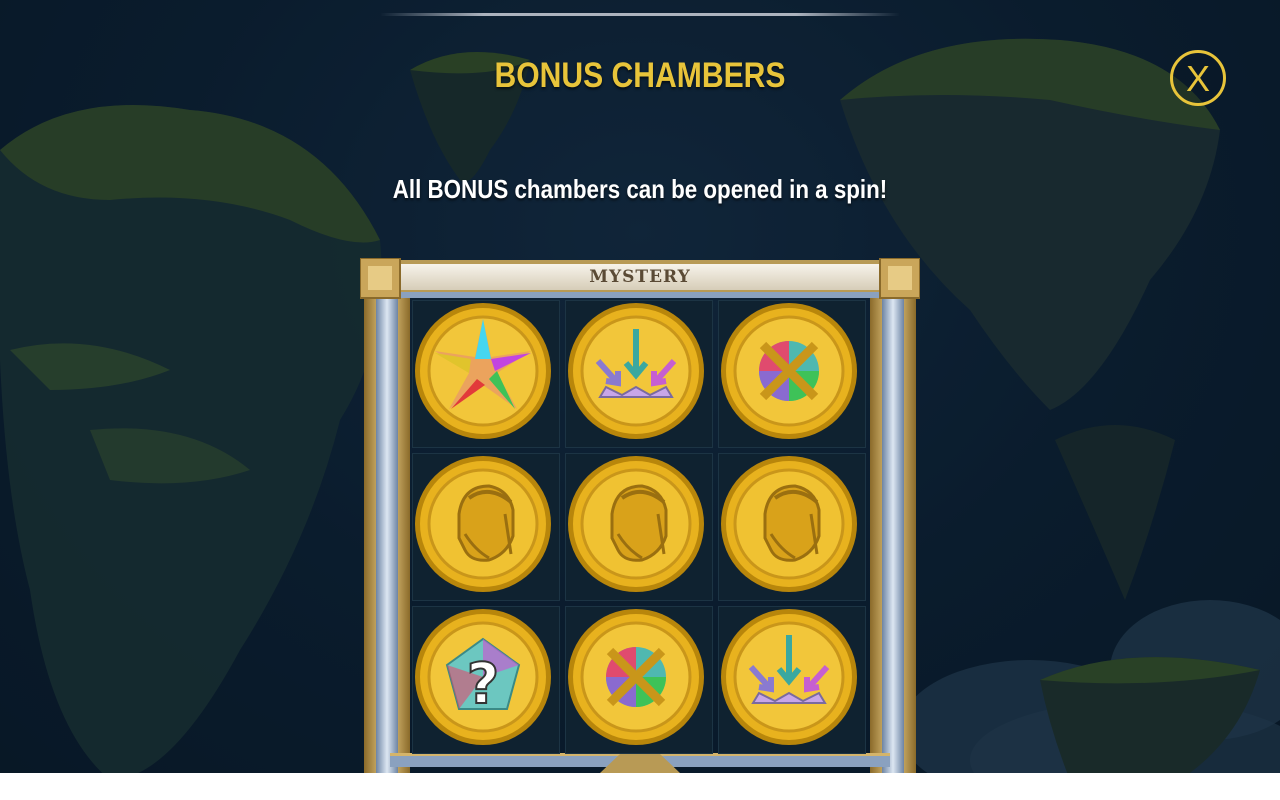  Describe the element at coordinates (640, 75) in the screenshot. I see `page-title: BONUS CHAMBERS` at that location.